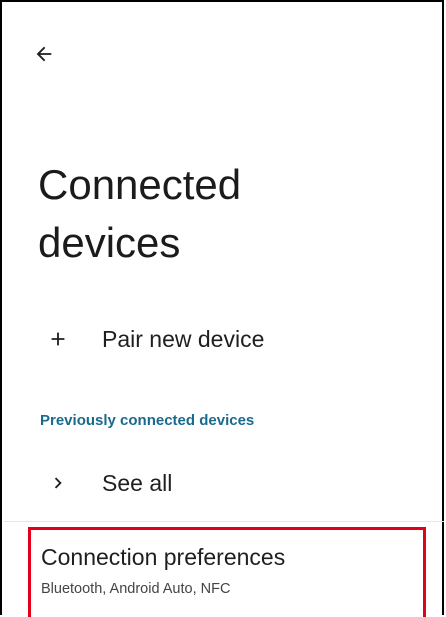  Describe the element at coordinates (183, 338) in the screenshot. I see `pair-new-device-label: Pair new device` at that location.